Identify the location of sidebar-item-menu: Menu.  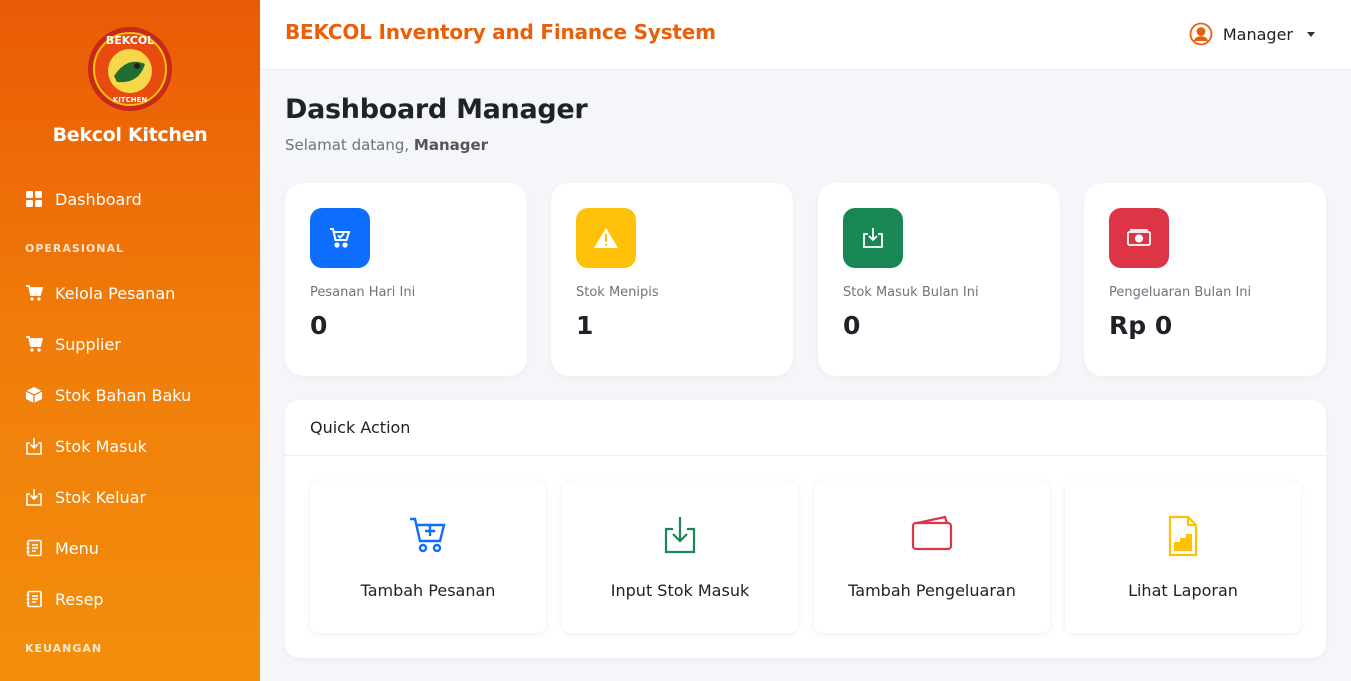
(62, 548).